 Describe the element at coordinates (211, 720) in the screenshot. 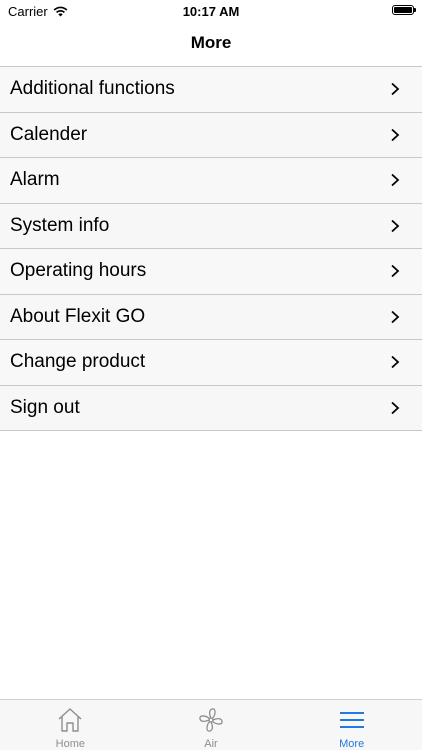

I see `fan-icon` at that location.